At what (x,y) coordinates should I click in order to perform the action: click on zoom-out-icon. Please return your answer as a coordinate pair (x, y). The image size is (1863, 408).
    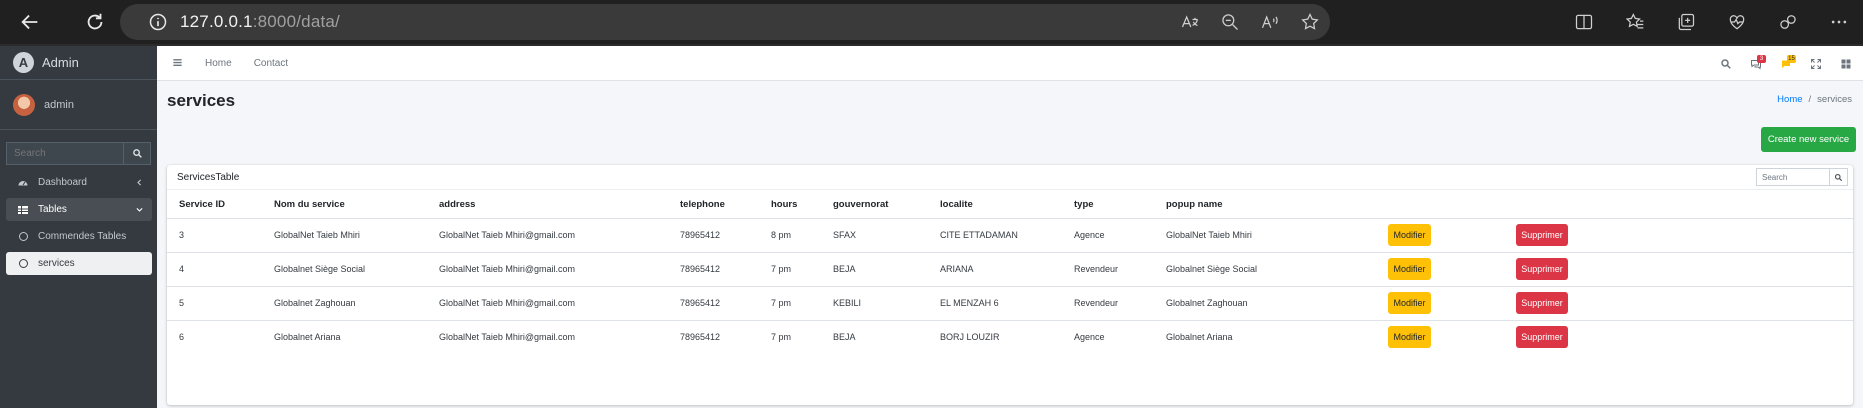
    Looking at the image, I should click on (1230, 22).